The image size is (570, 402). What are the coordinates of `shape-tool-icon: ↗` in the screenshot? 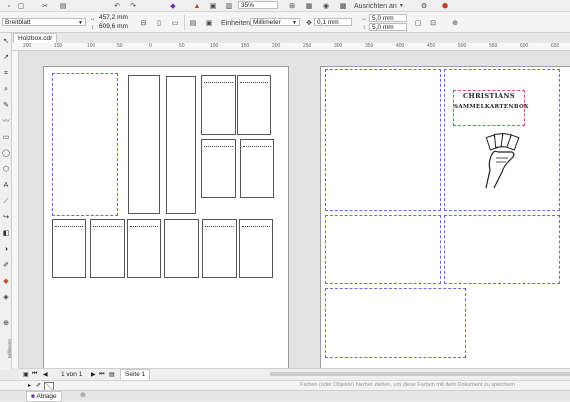 It's located at (6, 57).